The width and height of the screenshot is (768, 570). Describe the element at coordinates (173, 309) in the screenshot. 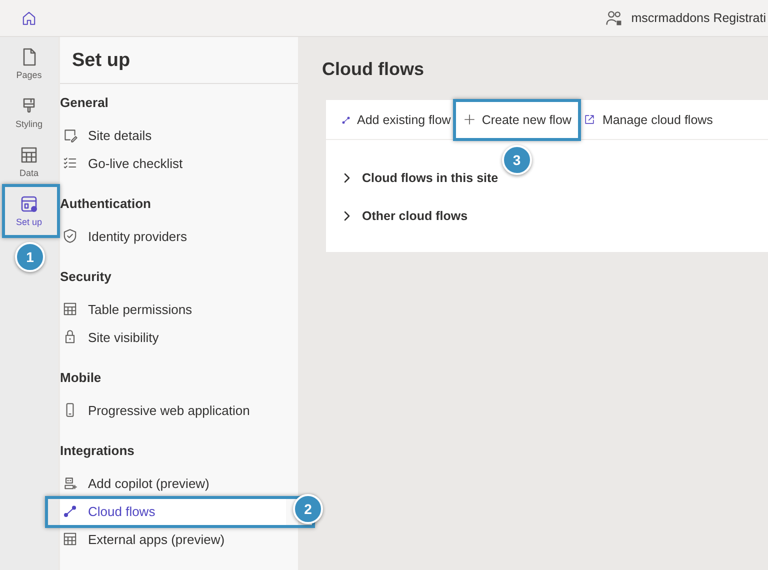

I see `nav-item: Table permissions` at that location.